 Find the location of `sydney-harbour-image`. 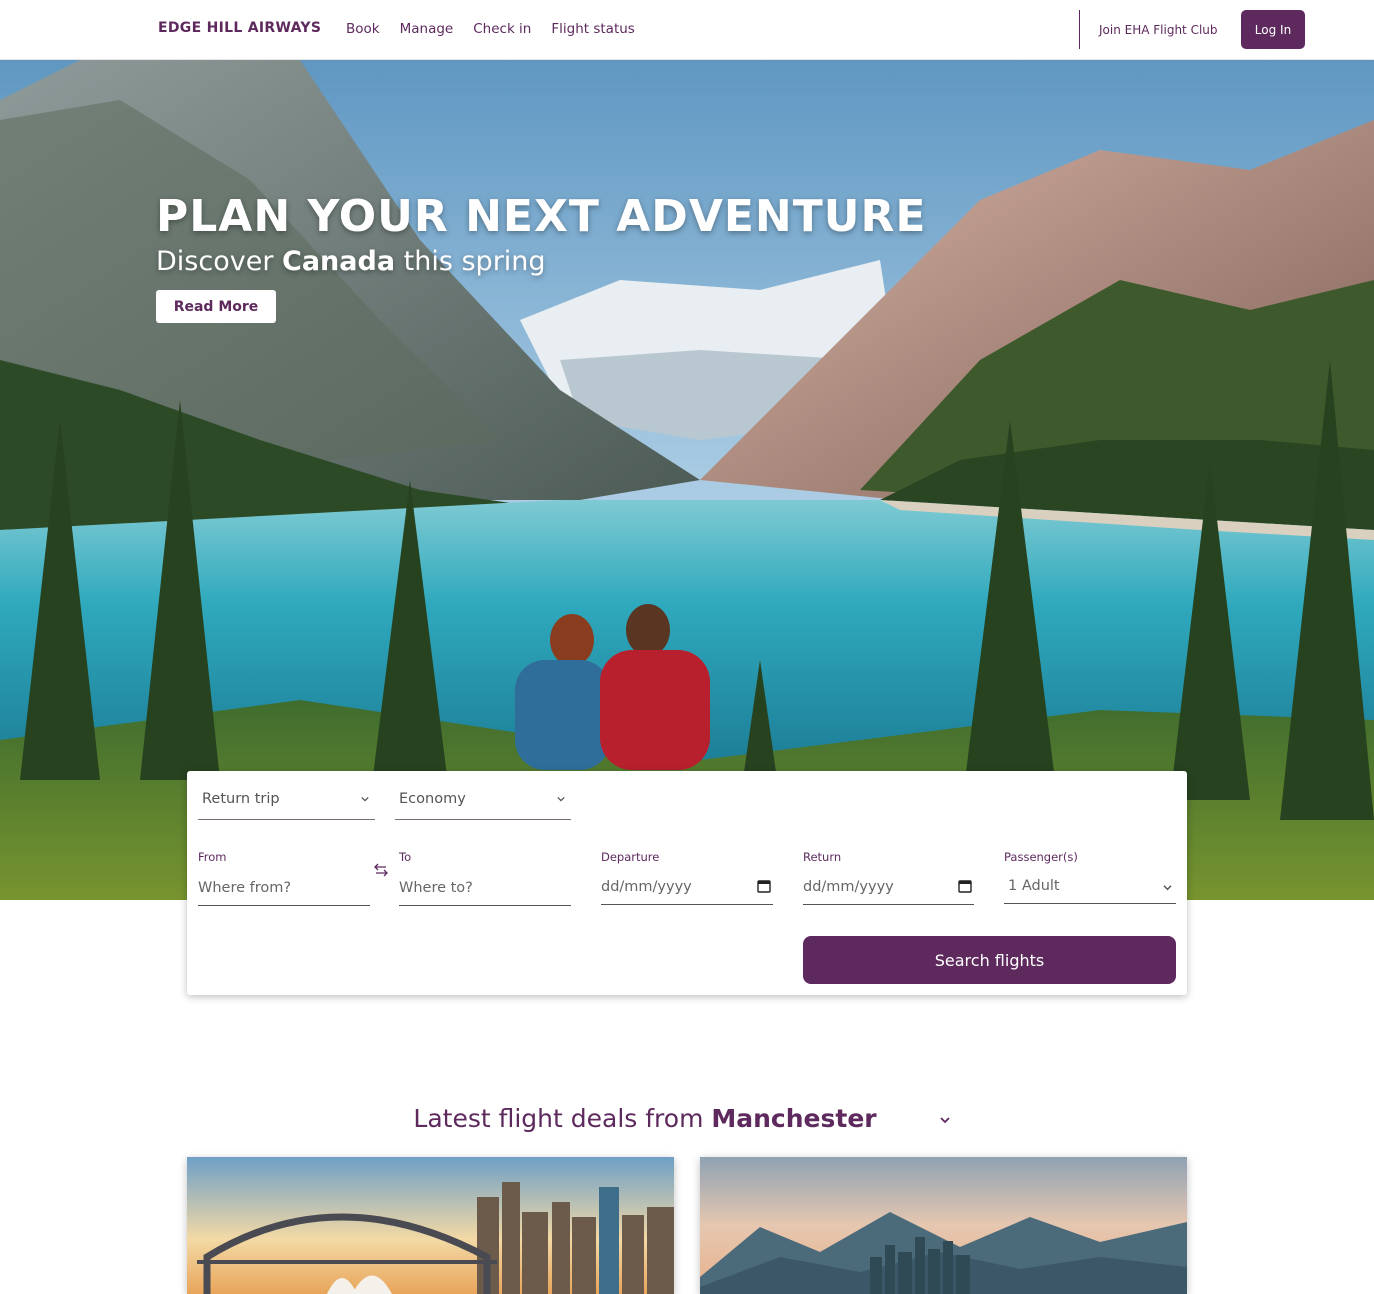

sydney-harbour-image is located at coordinates (430, 1225).